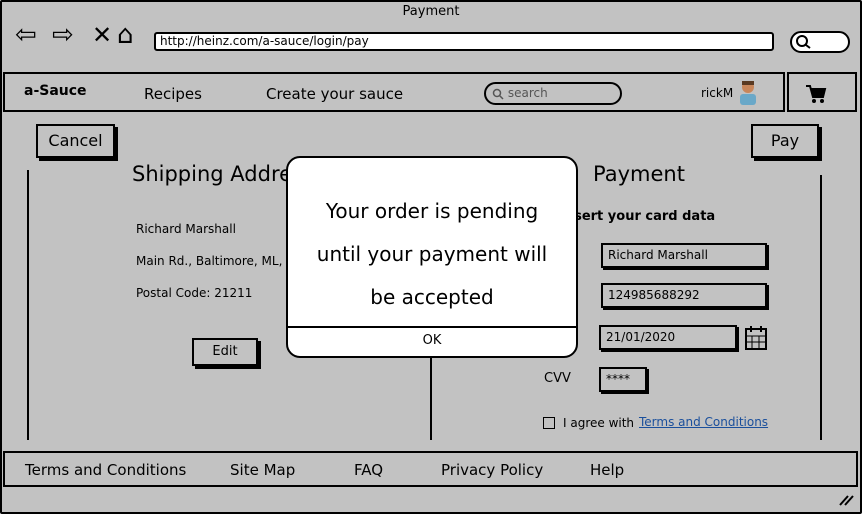  I want to click on pay-button: Pay, so click(785, 141).